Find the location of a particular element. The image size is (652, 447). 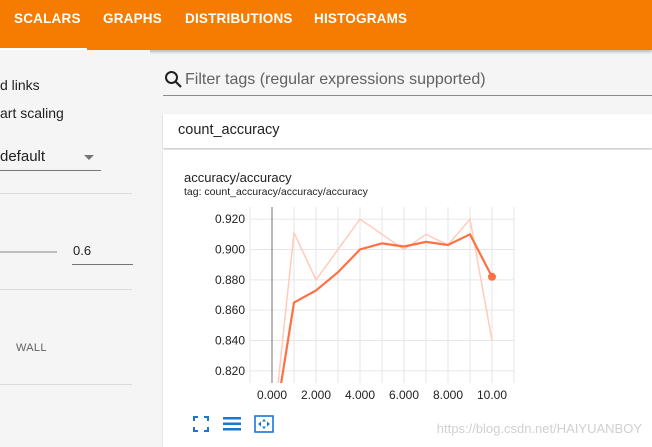

y-tick-label: 0.880 is located at coordinates (230, 280).